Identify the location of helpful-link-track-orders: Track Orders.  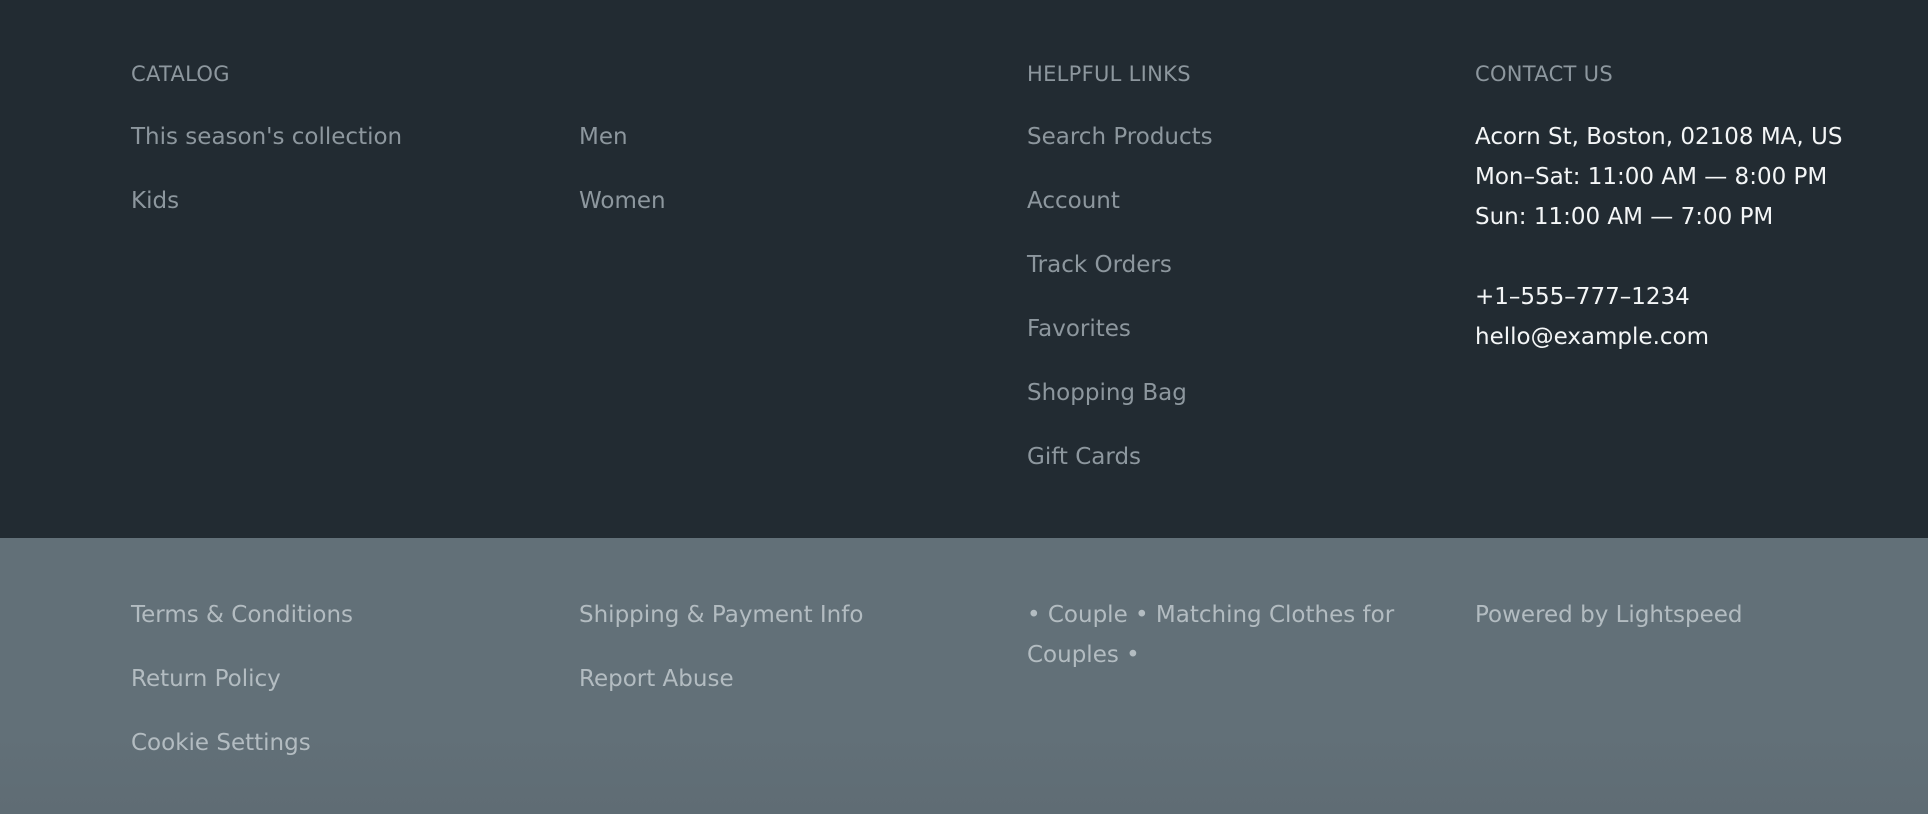
(1099, 265).